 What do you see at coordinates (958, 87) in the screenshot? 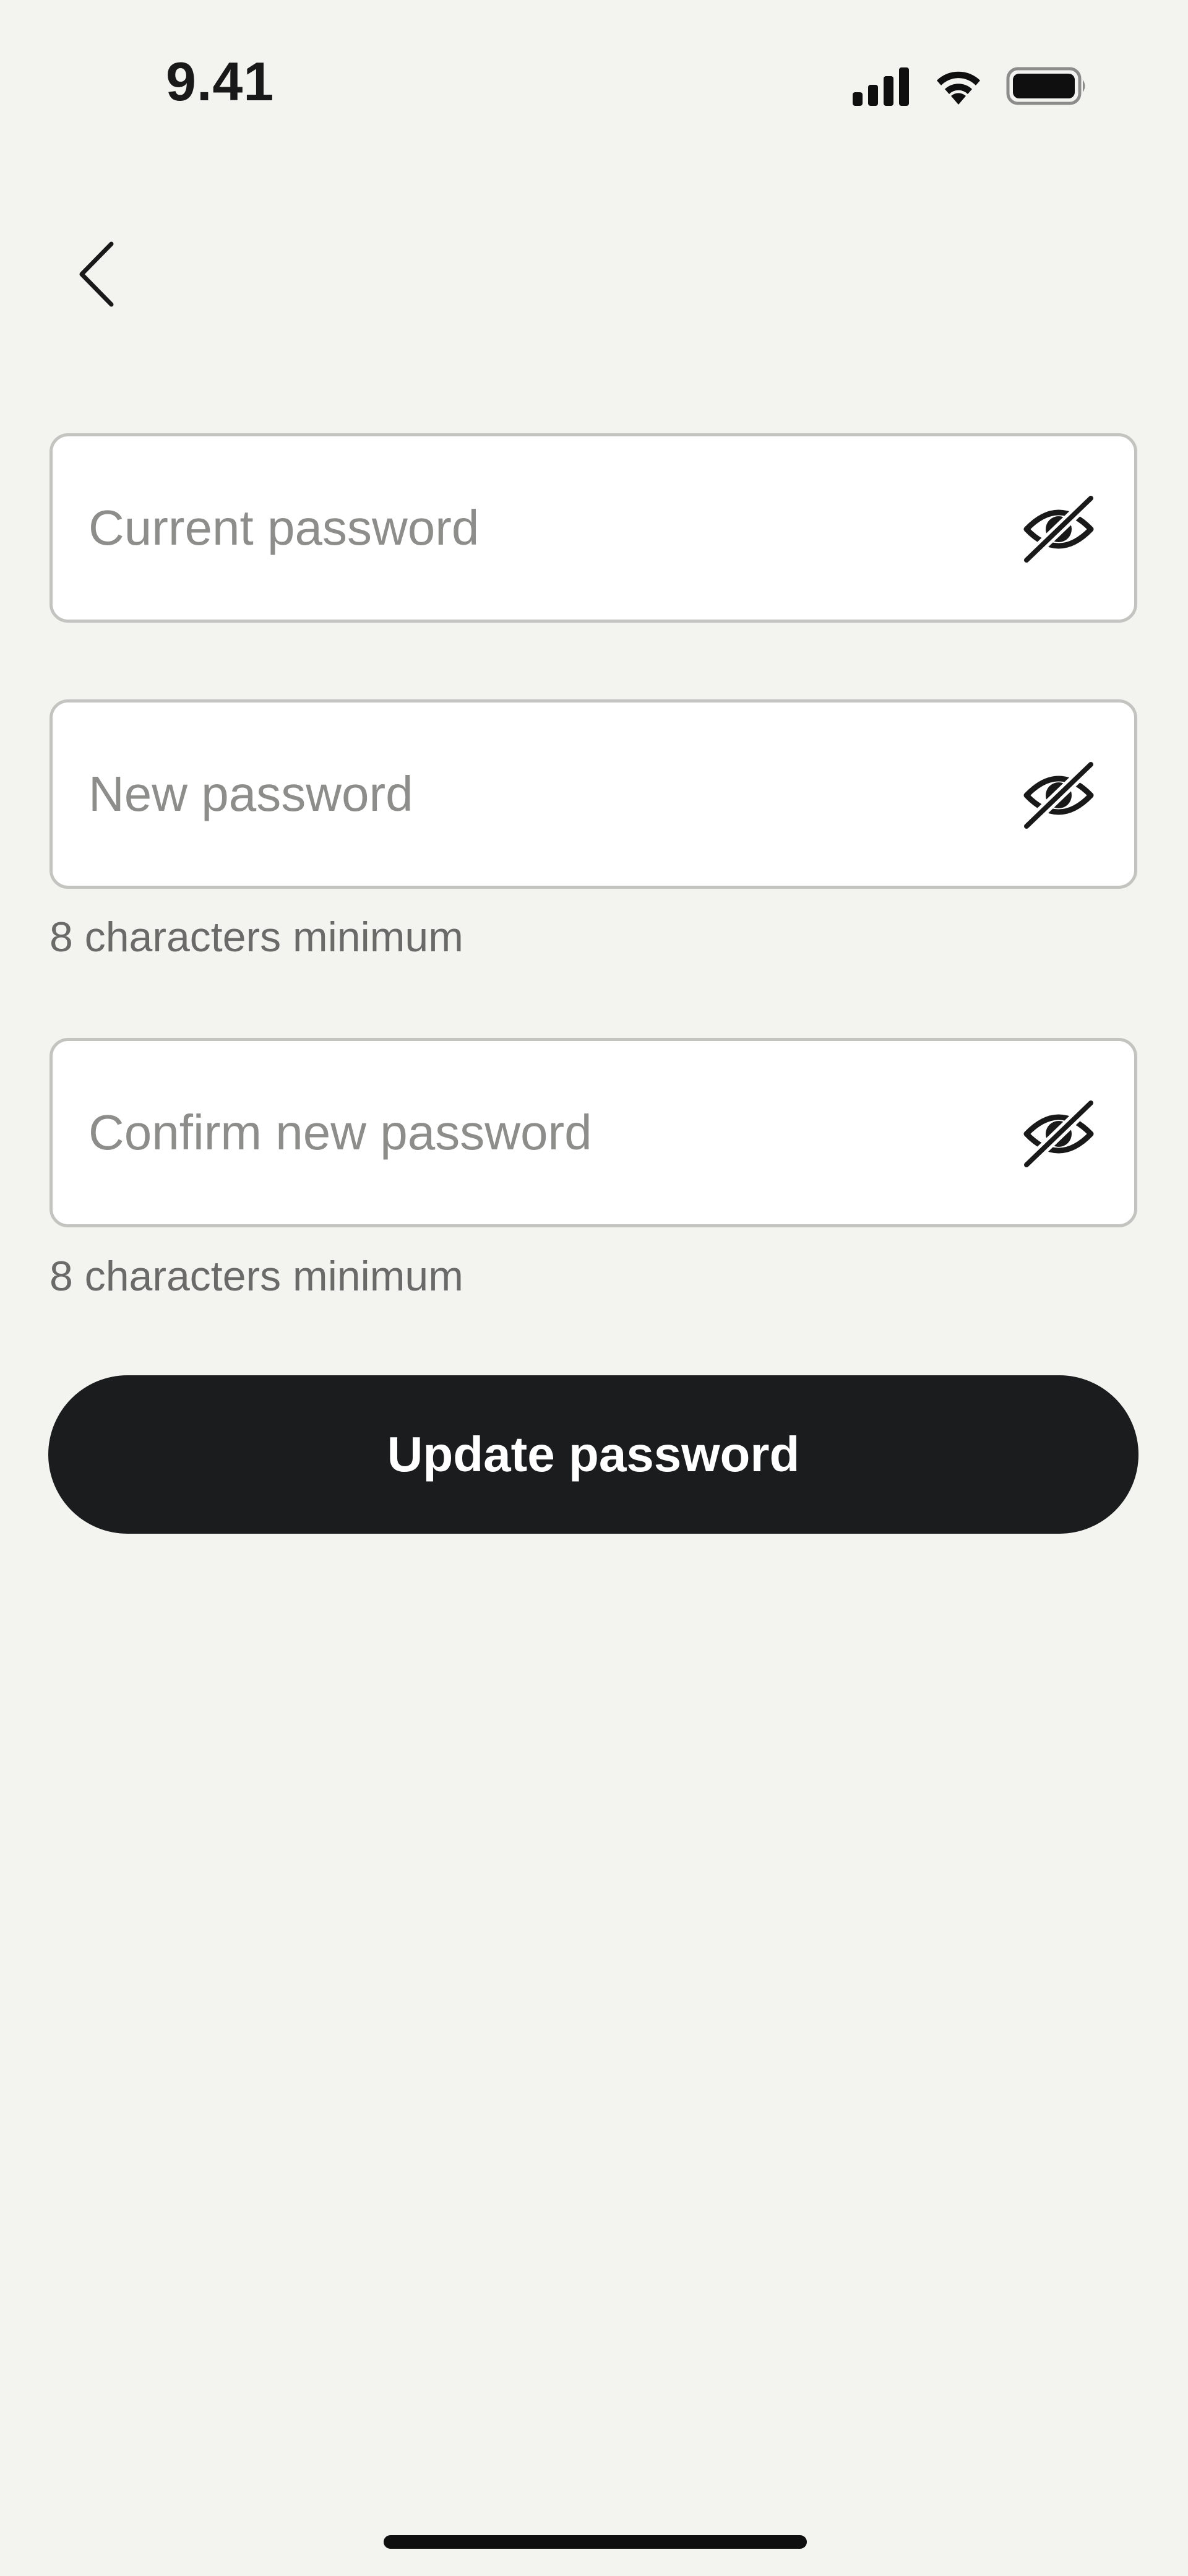
I see `wifi-icon` at bounding box center [958, 87].